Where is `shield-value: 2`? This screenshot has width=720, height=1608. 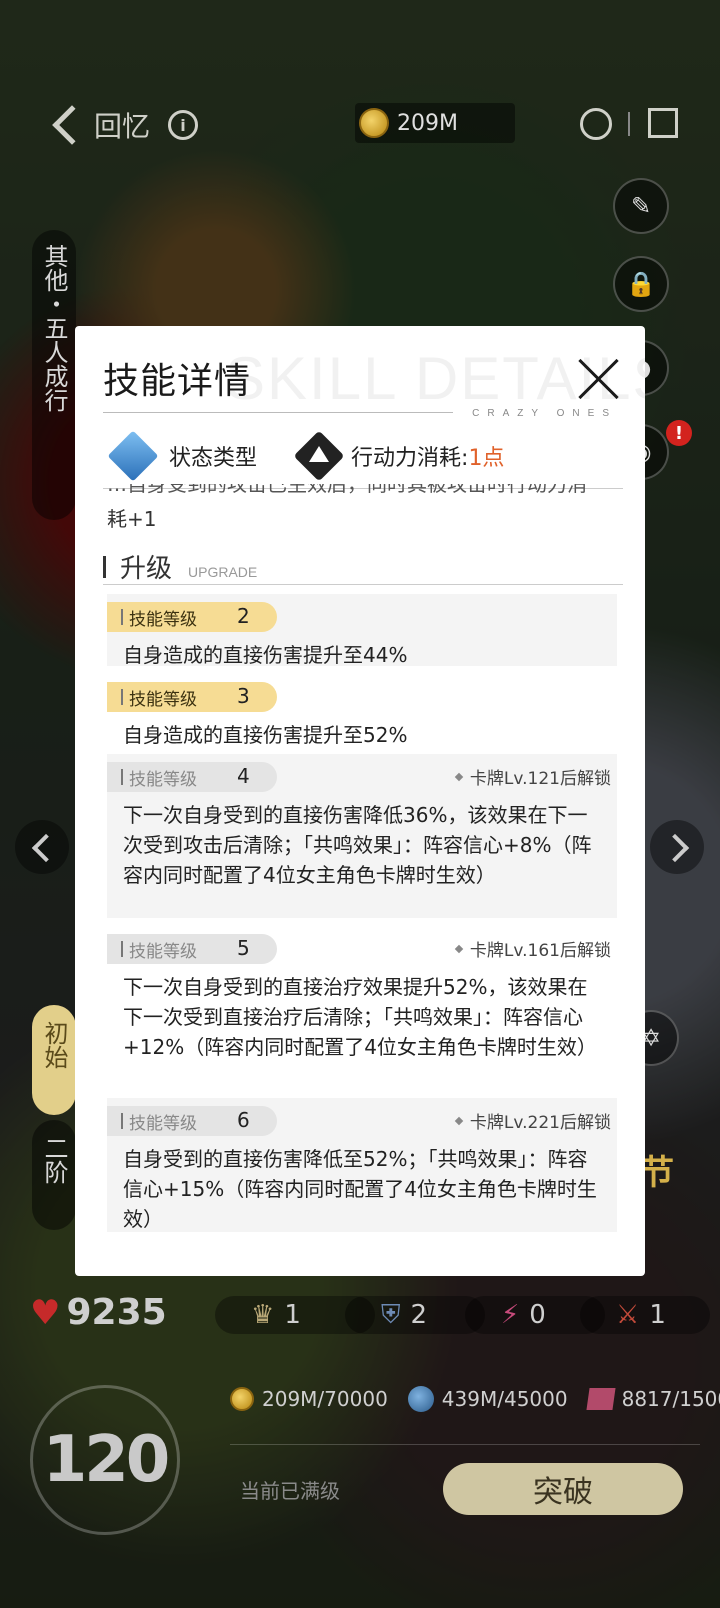 shield-value: 2 is located at coordinates (419, 1315).